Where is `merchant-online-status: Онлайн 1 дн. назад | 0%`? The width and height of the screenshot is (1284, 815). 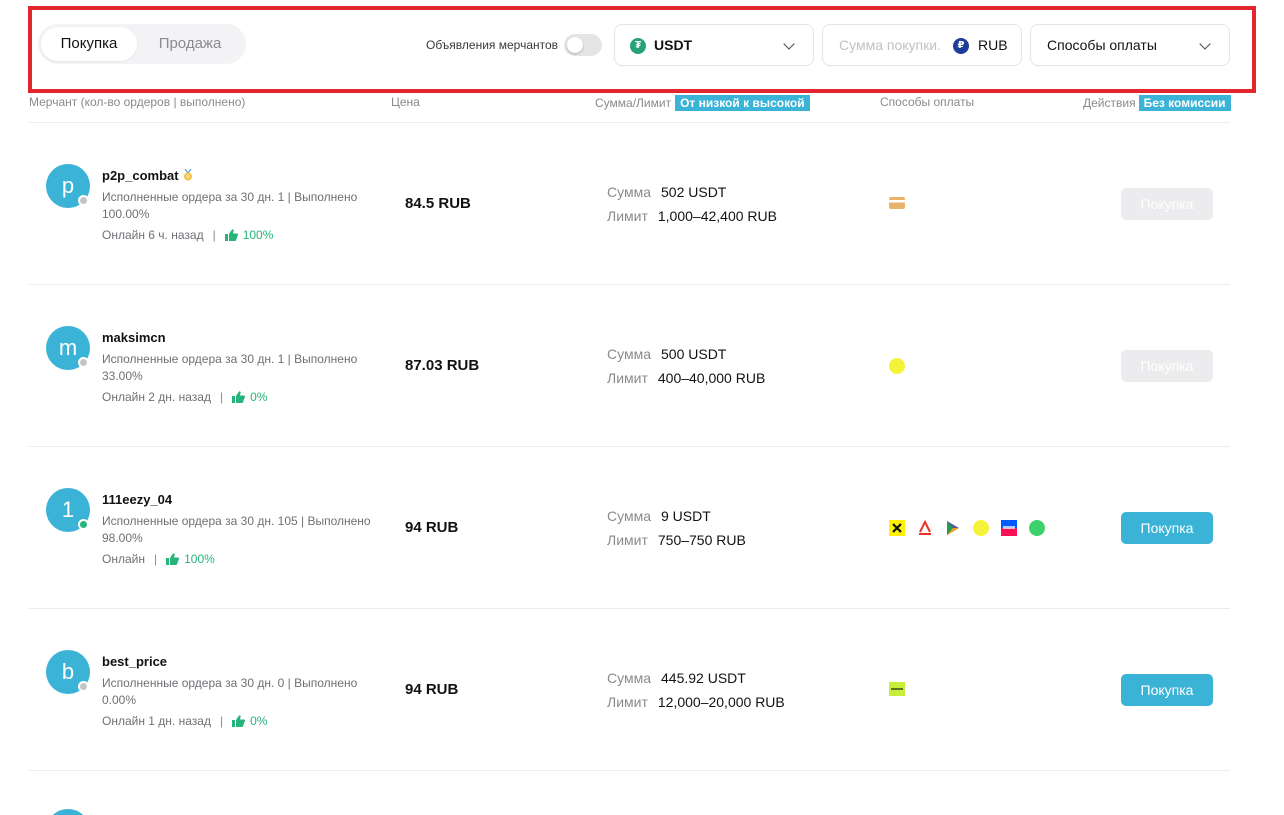
merchant-online-status: Онлайн 1 дн. назад | 0% is located at coordinates (184, 720).